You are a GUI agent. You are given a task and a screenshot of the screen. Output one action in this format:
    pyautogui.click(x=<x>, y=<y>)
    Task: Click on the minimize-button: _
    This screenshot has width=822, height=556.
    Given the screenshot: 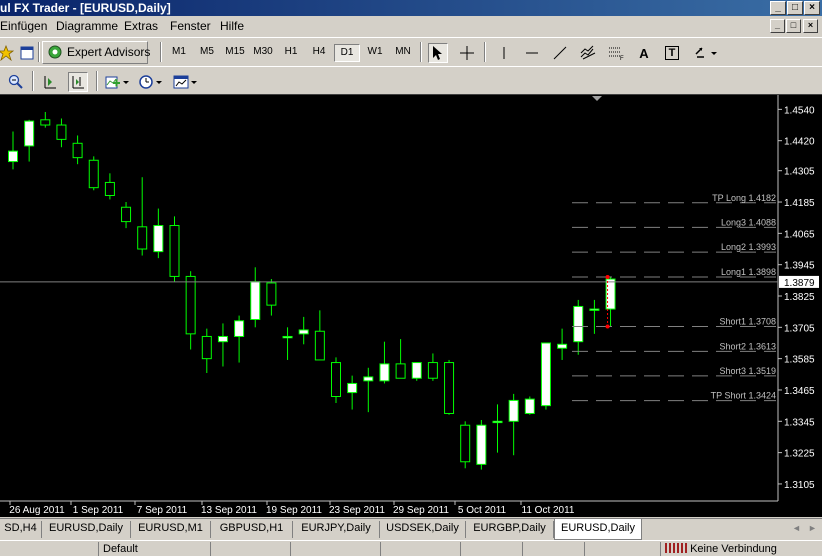 What is the action you would take?
    pyautogui.click(x=778, y=8)
    